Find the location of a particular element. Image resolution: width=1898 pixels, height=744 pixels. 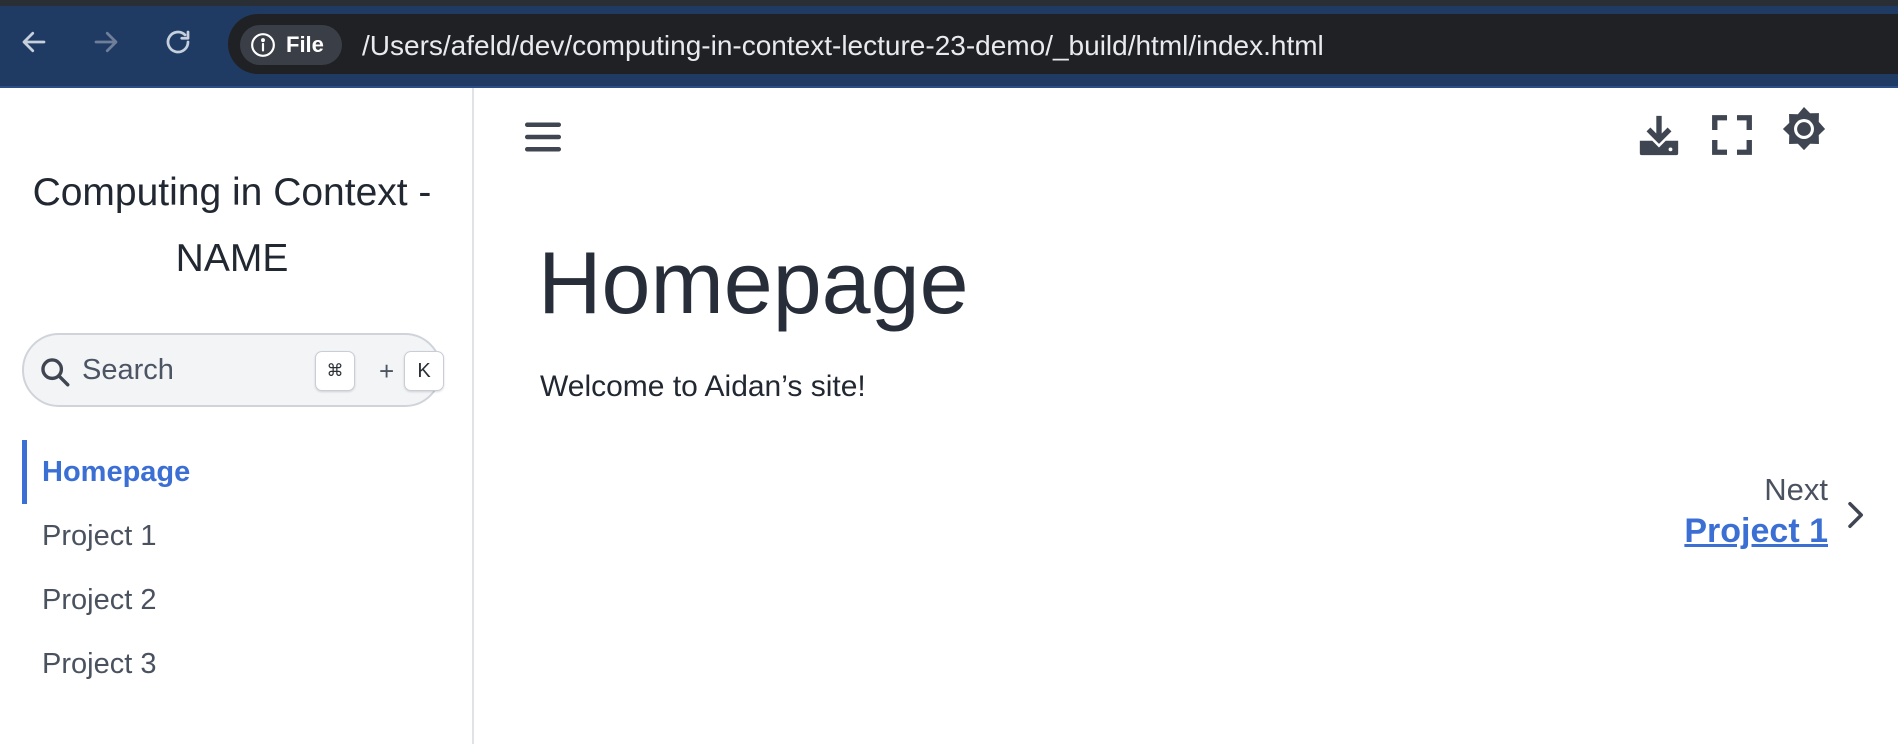

sidebar-nav: Homepage Project 1 Project 2 Project 3 is located at coordinates (237, 568).